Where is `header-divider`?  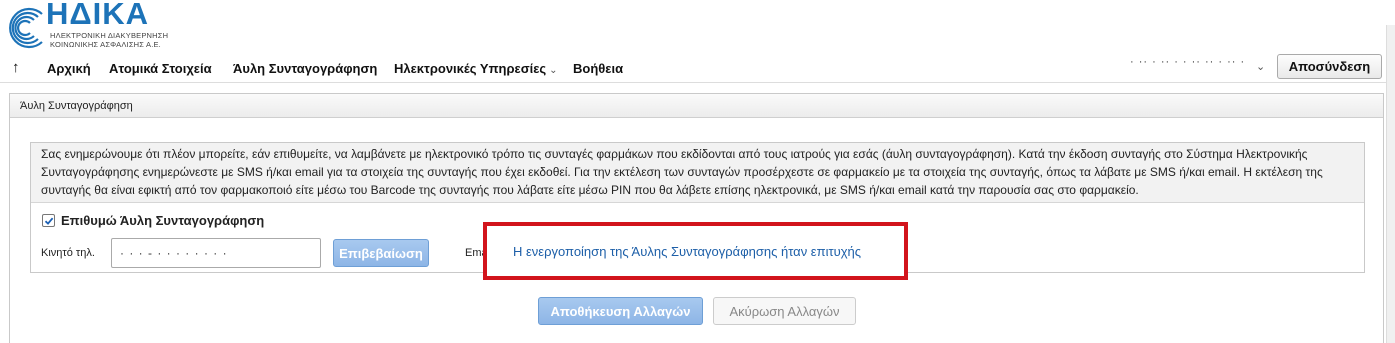
header-divider is located at coordinates (697, 82).